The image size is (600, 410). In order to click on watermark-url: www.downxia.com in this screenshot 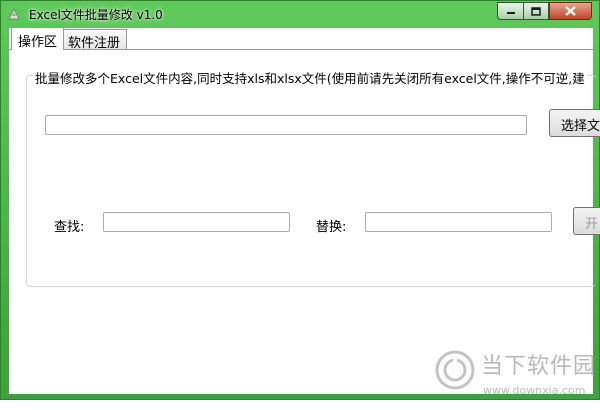, I will do `click(534, 390)`.